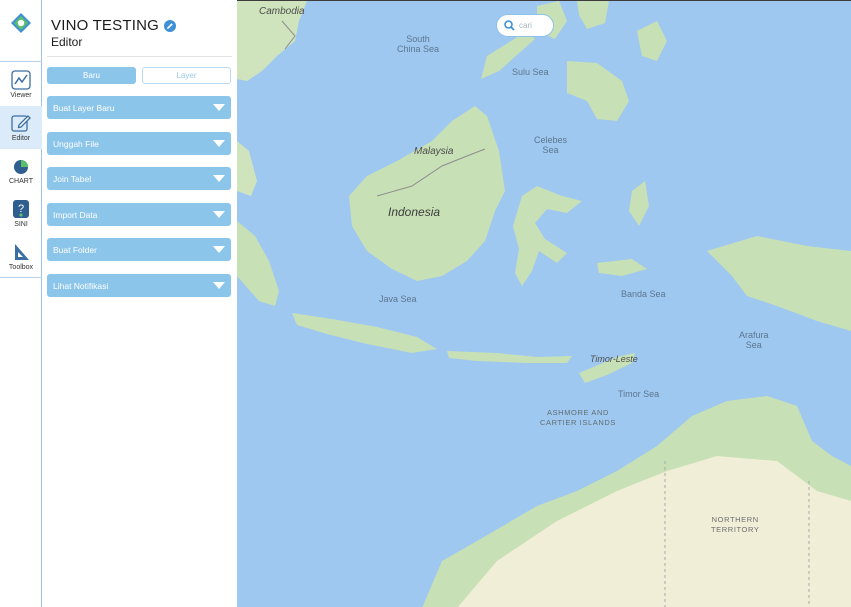  What do you see at coordinates (21, 166) in the screenshot?
I see `pie-chart-icon` at bounding box center [21, 166].